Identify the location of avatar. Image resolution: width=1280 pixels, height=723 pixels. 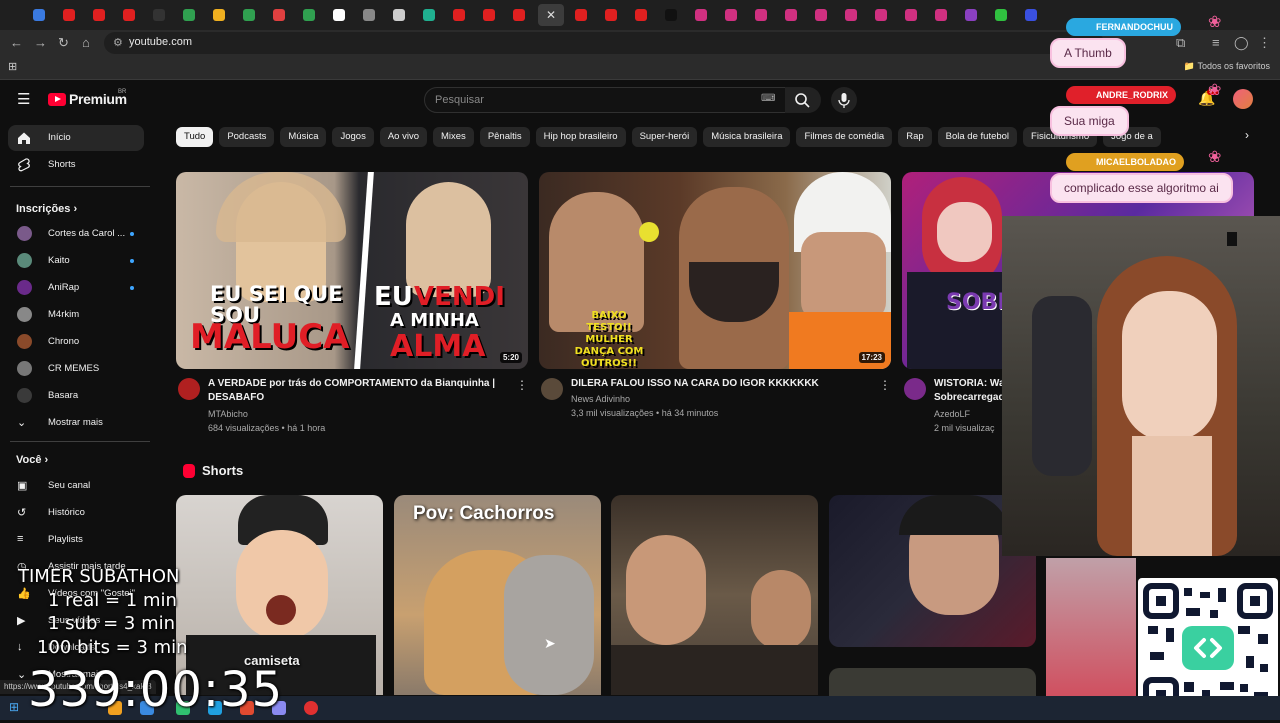
(1243, 99).